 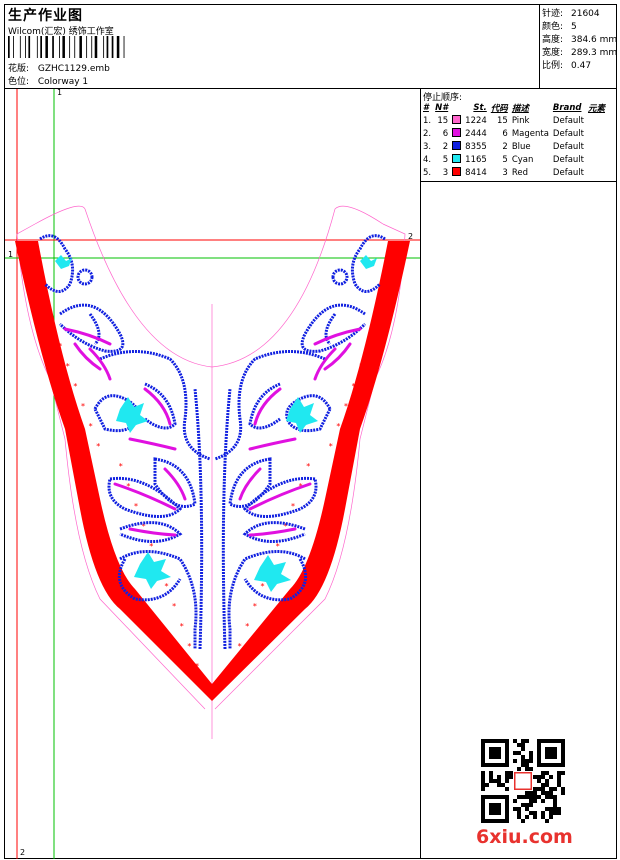 I want to click on stat-colors: 颜色: 5, so click(x=559, y=27).